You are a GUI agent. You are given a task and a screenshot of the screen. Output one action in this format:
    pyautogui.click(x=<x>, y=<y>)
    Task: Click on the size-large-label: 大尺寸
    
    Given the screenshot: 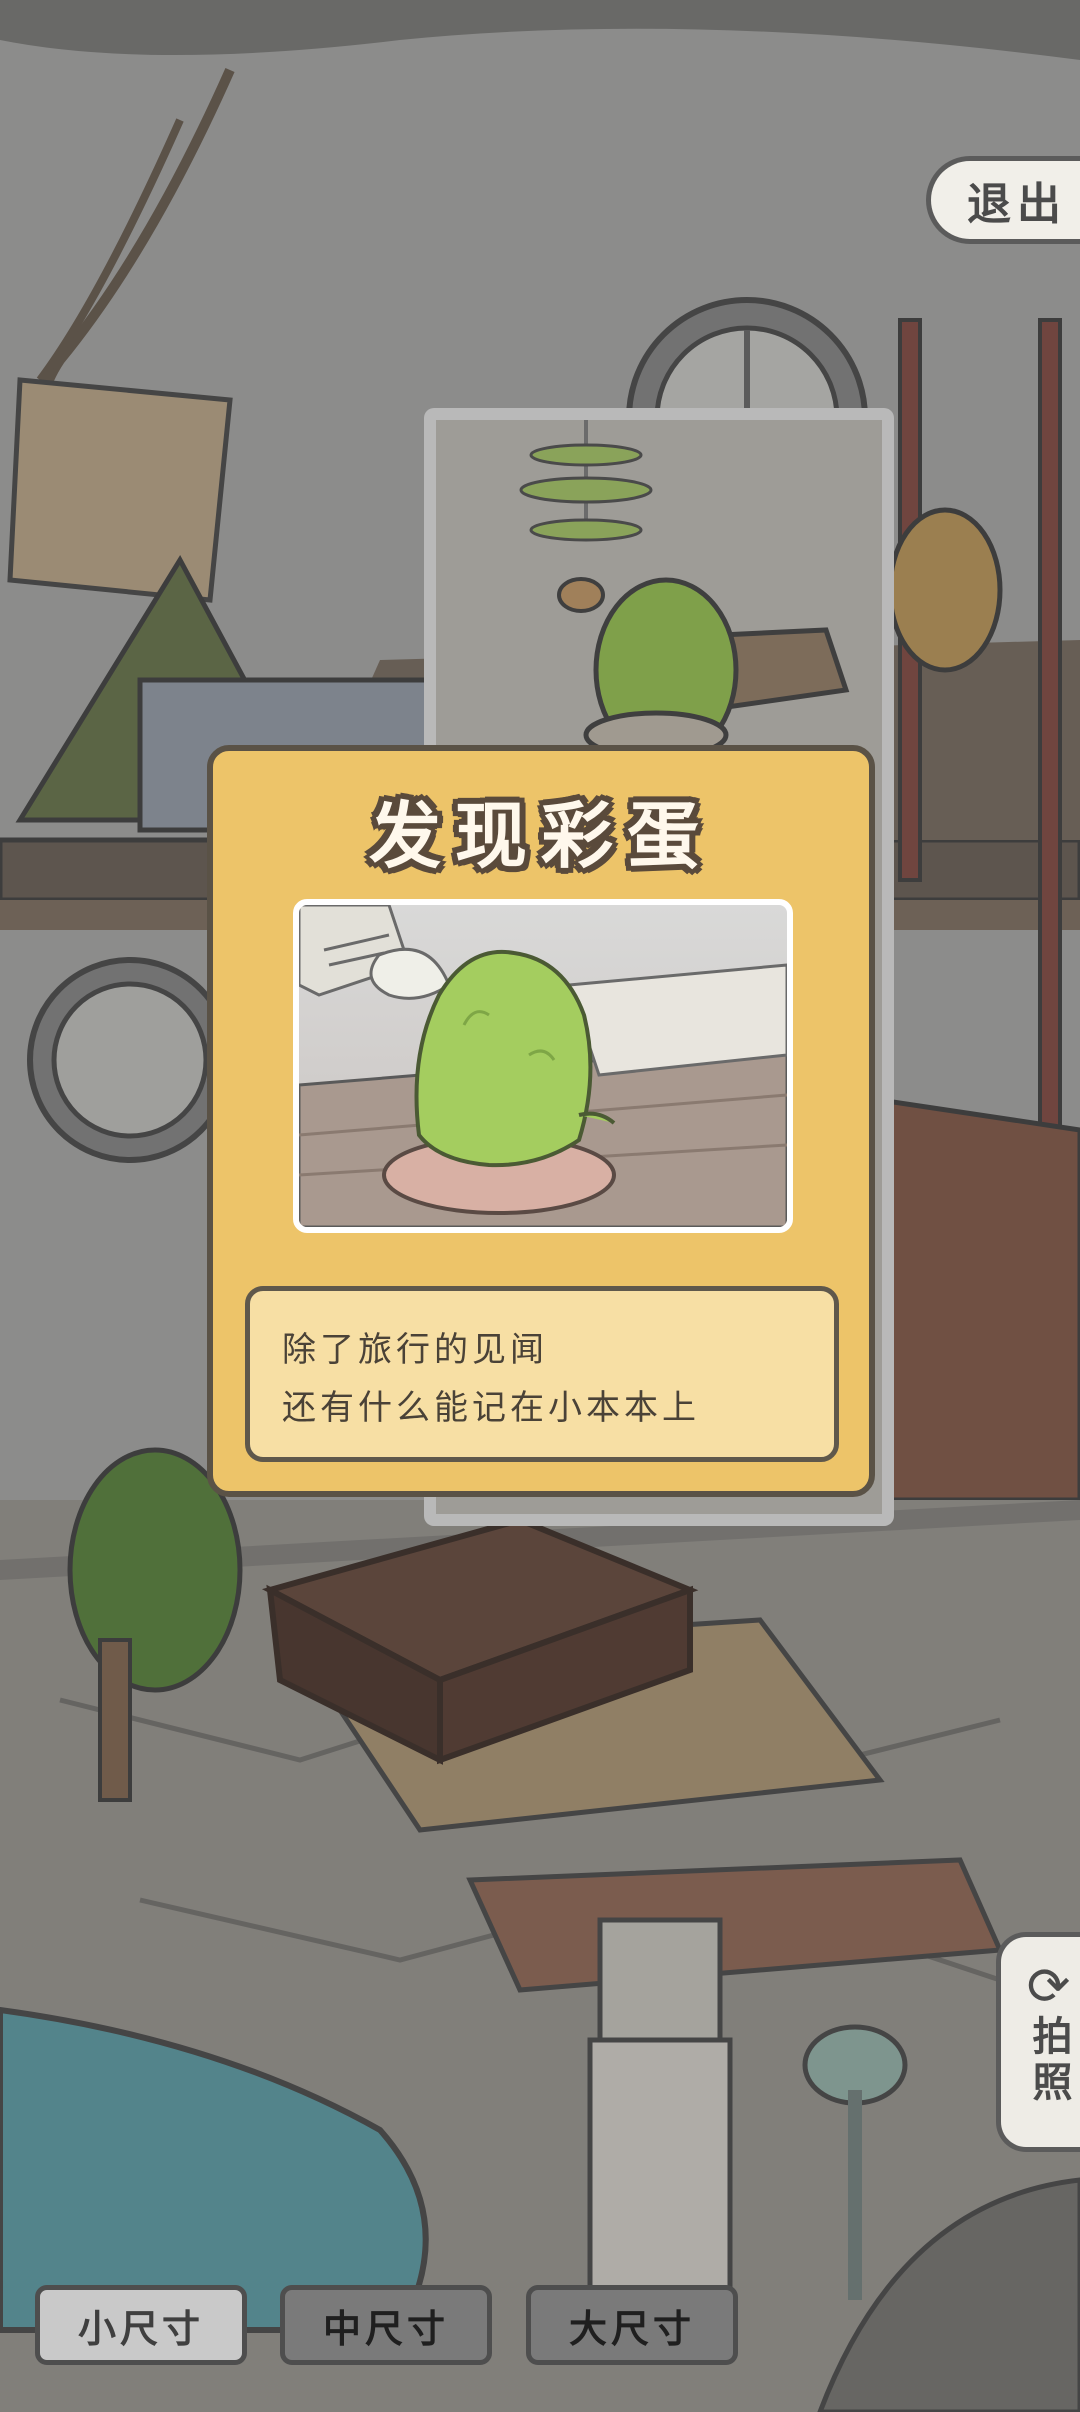 What is the action you would take?
    pyautogui.click(x=631, y=2328)
    